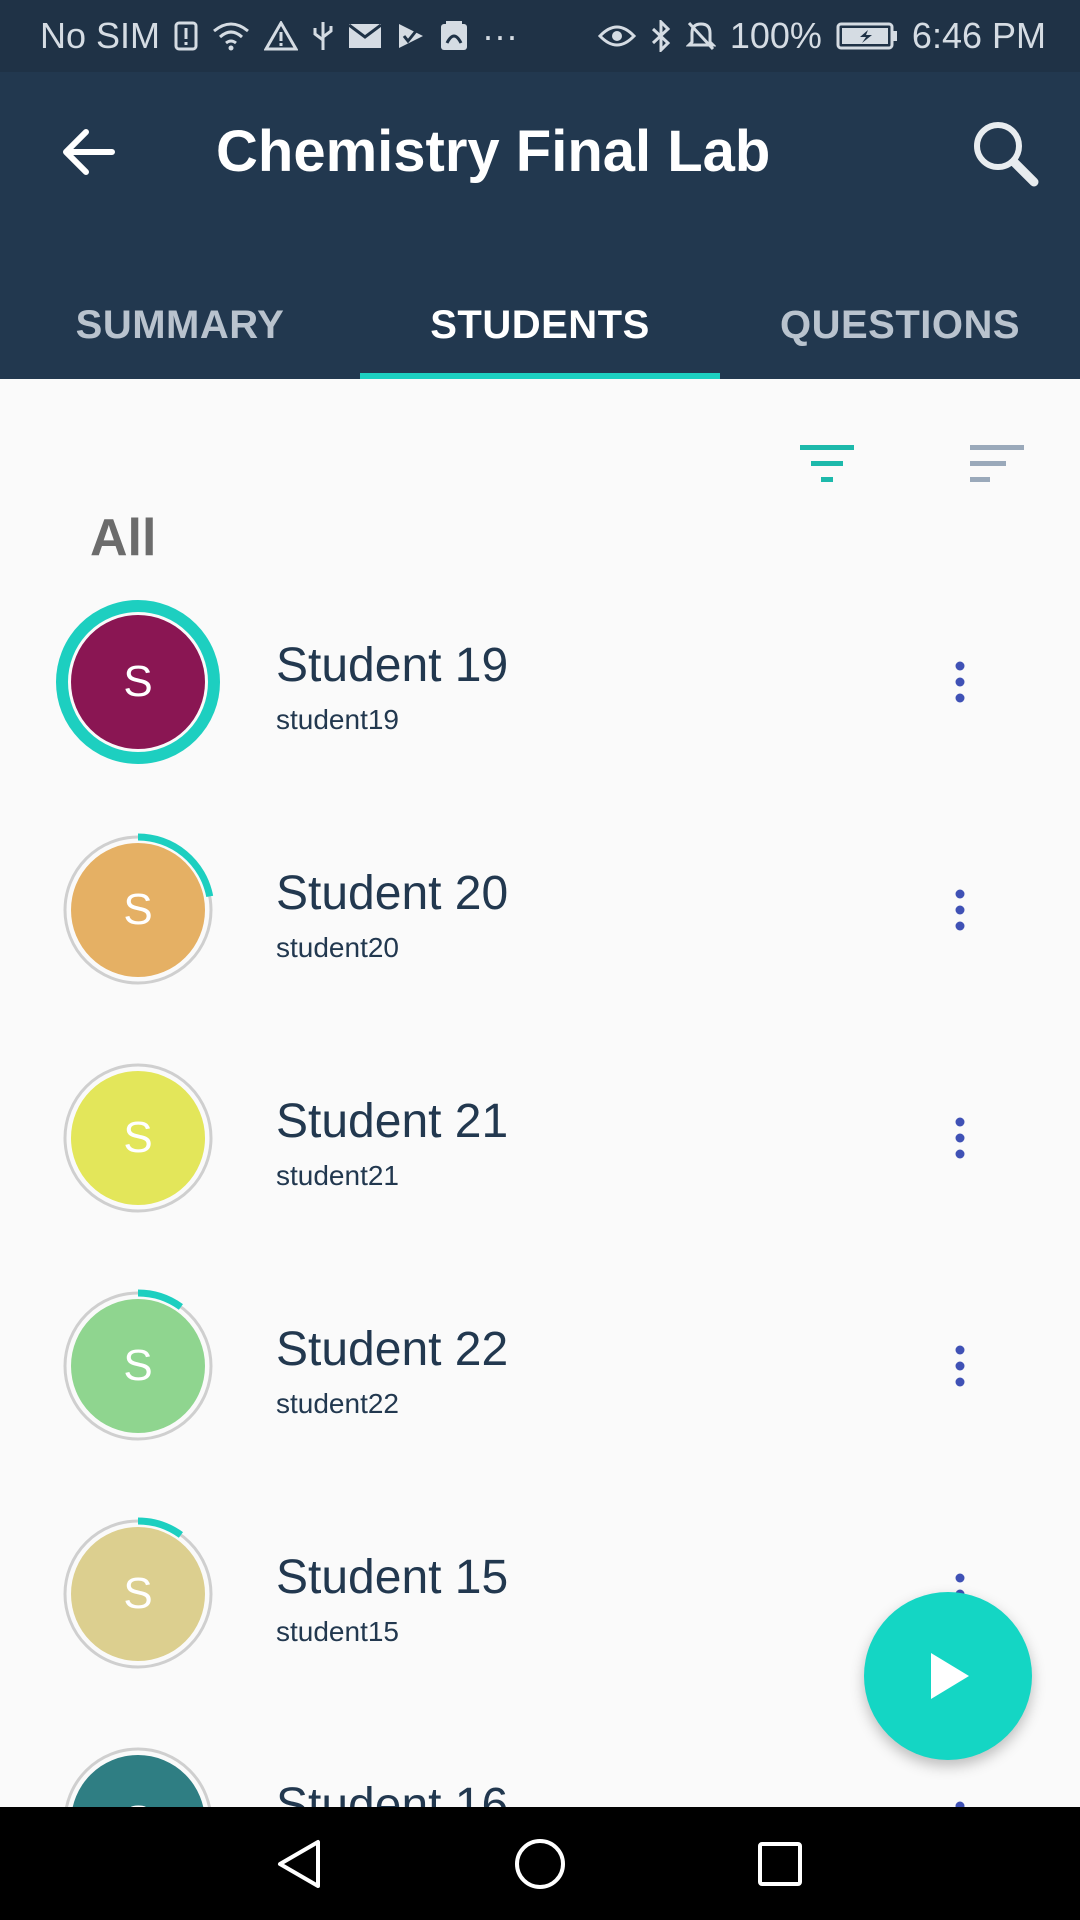 The width and height of the screenshot is (1080, 1920). I want to click on play-button, so click(948, 1676).